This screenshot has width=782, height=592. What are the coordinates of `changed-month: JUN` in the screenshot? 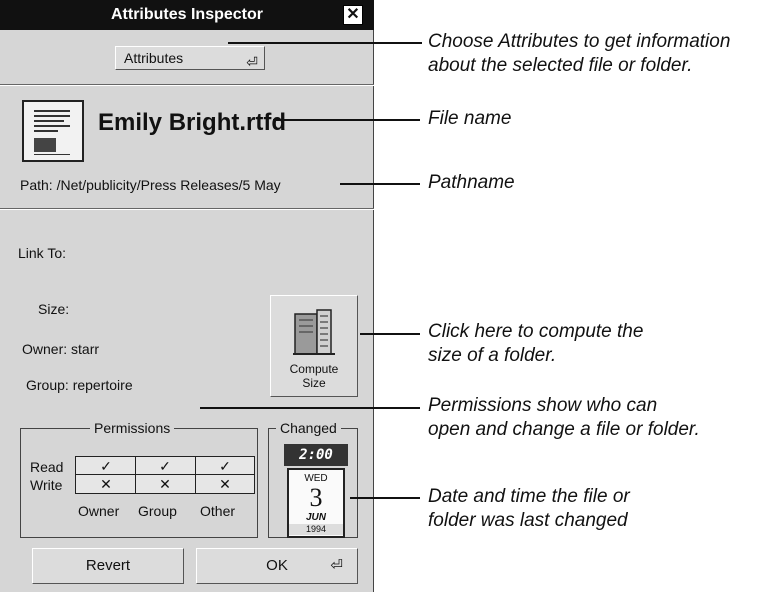 It's located at (315, 517).